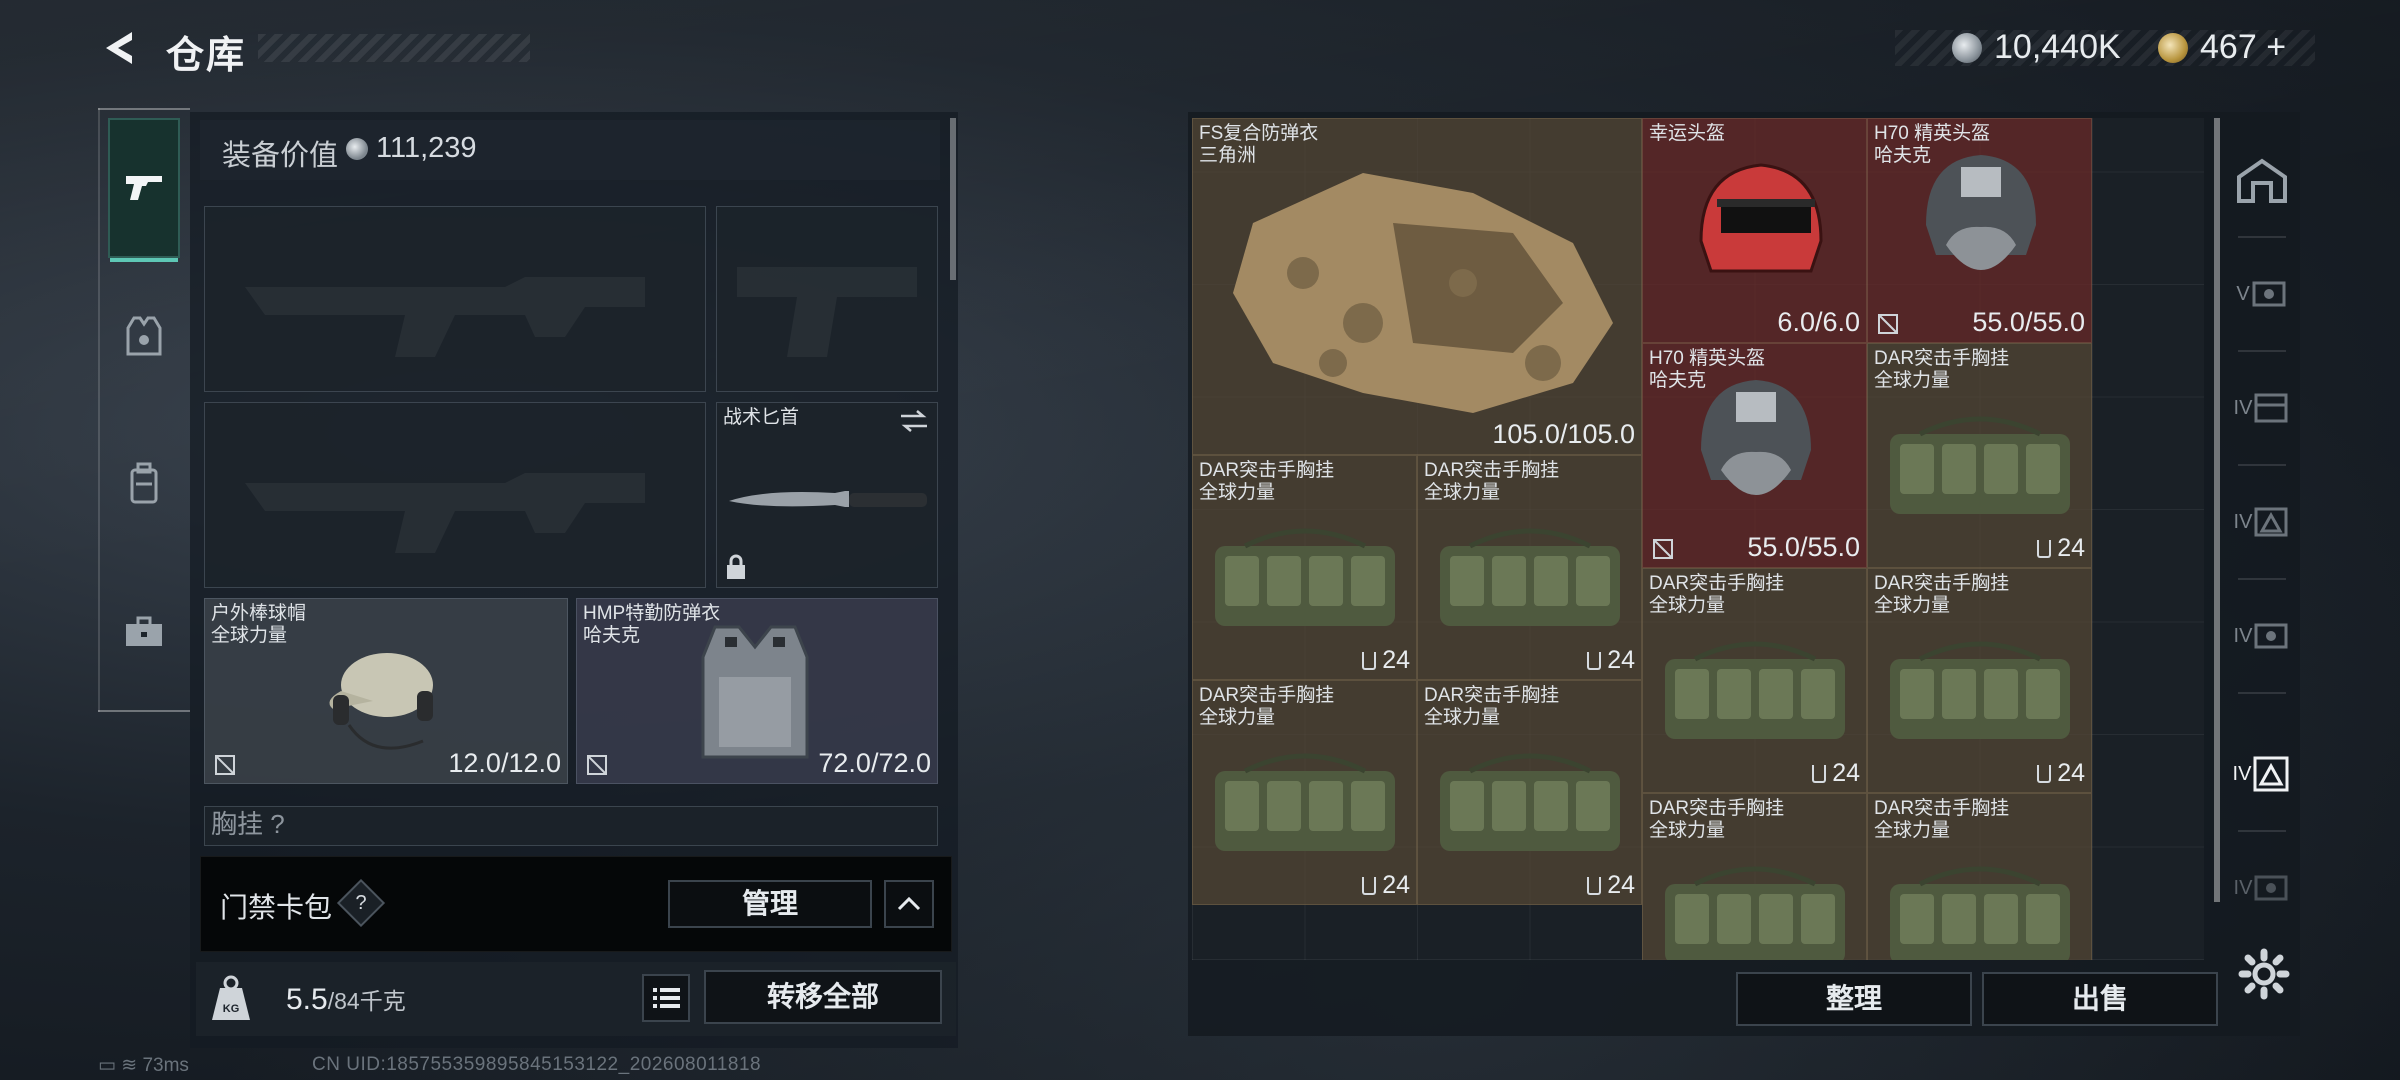 This screenshot has width=2400, height=1080. Describe the element at coordinates (206, 56) in the screenshot. I see `page-title: 仓库` at that location.